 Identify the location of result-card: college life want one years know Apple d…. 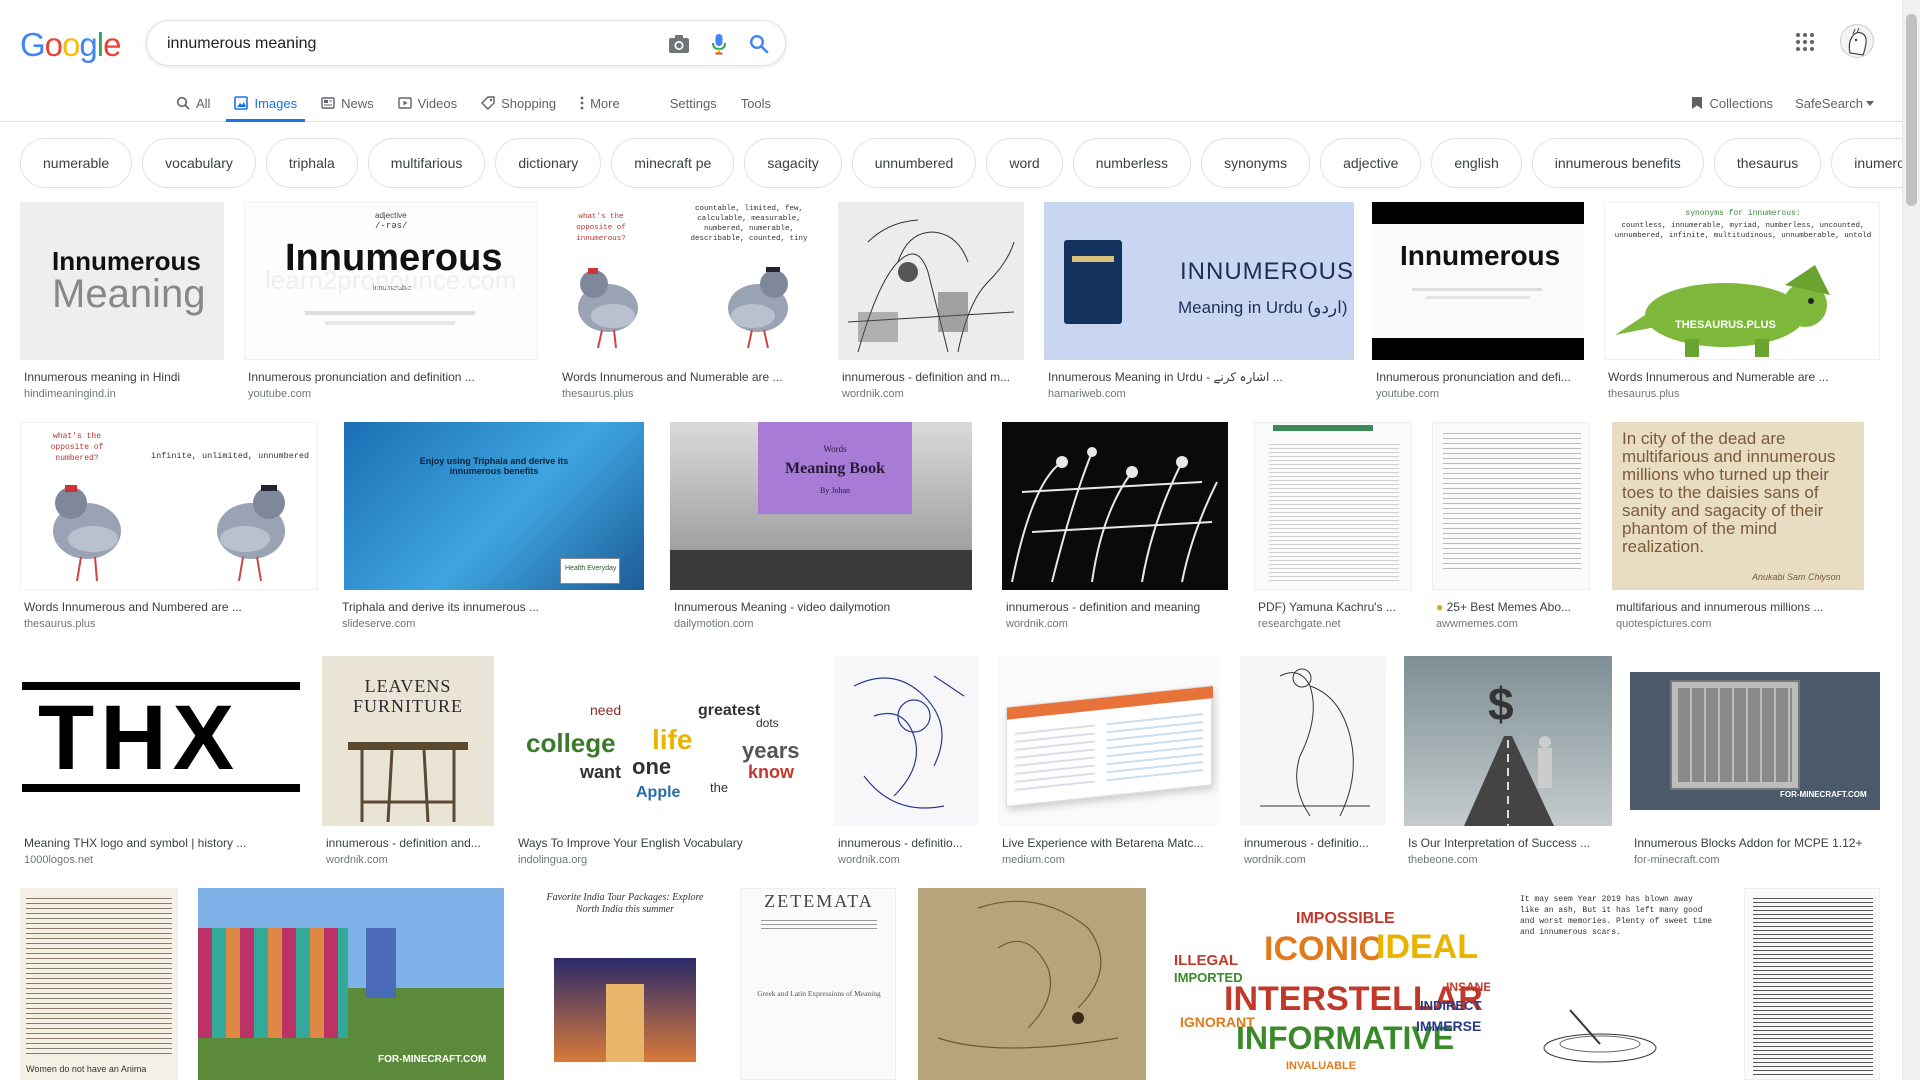
(666, 761).